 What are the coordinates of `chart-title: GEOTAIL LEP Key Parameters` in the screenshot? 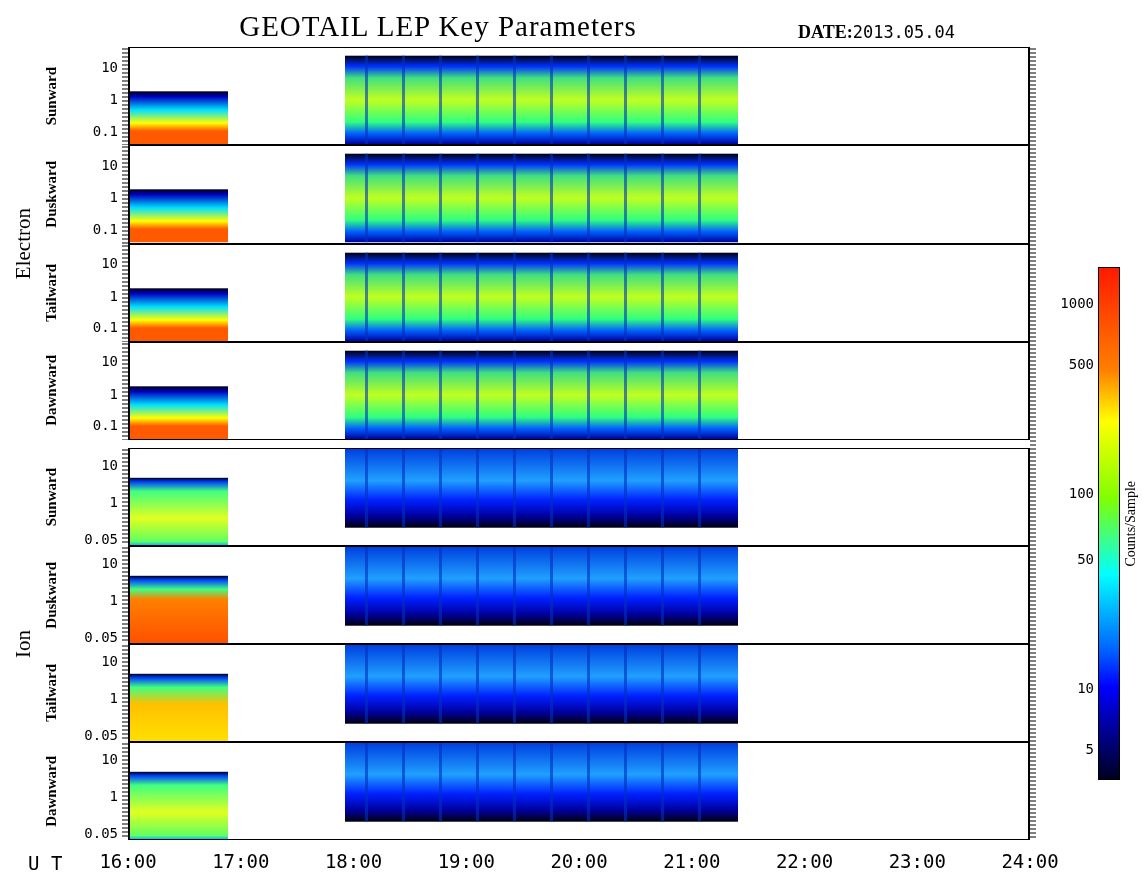 It's located at (438, 27).